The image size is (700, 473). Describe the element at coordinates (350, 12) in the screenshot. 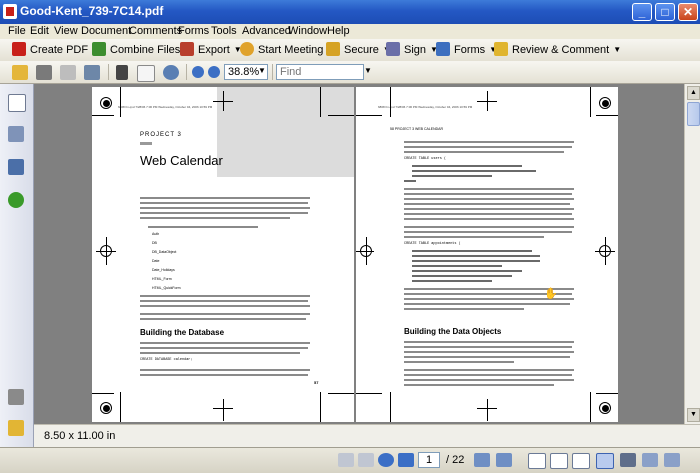

I see `title-bar: Good-Kent_739-7C14.pdf _ □ ✕` at that location.